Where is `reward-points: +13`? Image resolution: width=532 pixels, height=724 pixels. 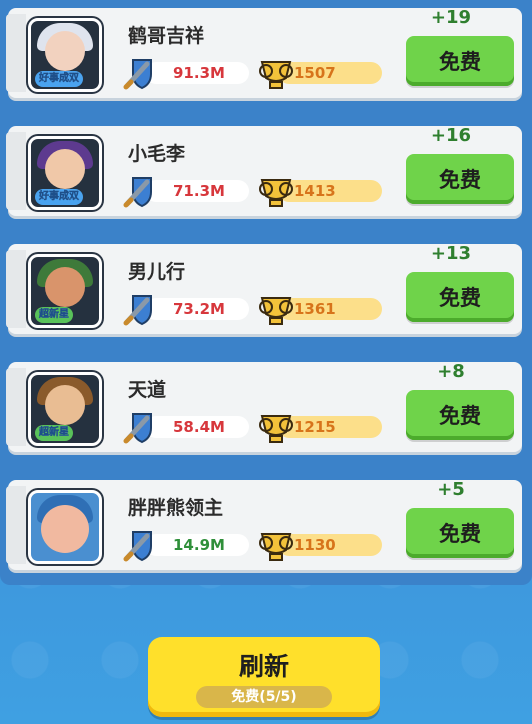
reward-points: +13 is located at coordinates (451, 253).